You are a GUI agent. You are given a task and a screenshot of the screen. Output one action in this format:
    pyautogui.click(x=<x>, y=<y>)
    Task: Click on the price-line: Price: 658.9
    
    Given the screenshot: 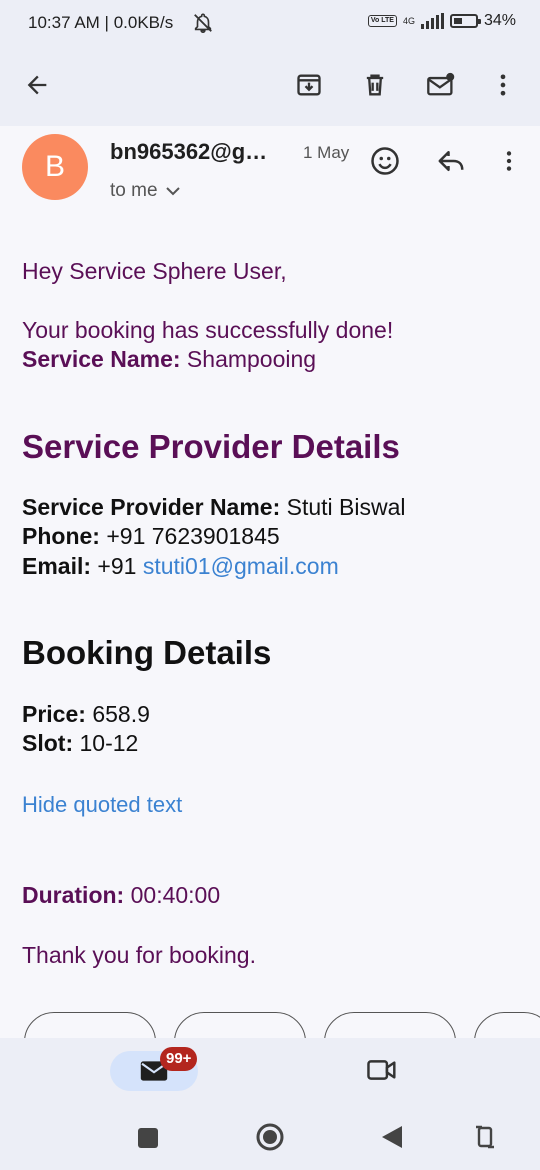 What is the action you would take?
    pyautogui.click(x=86, y=714)
    